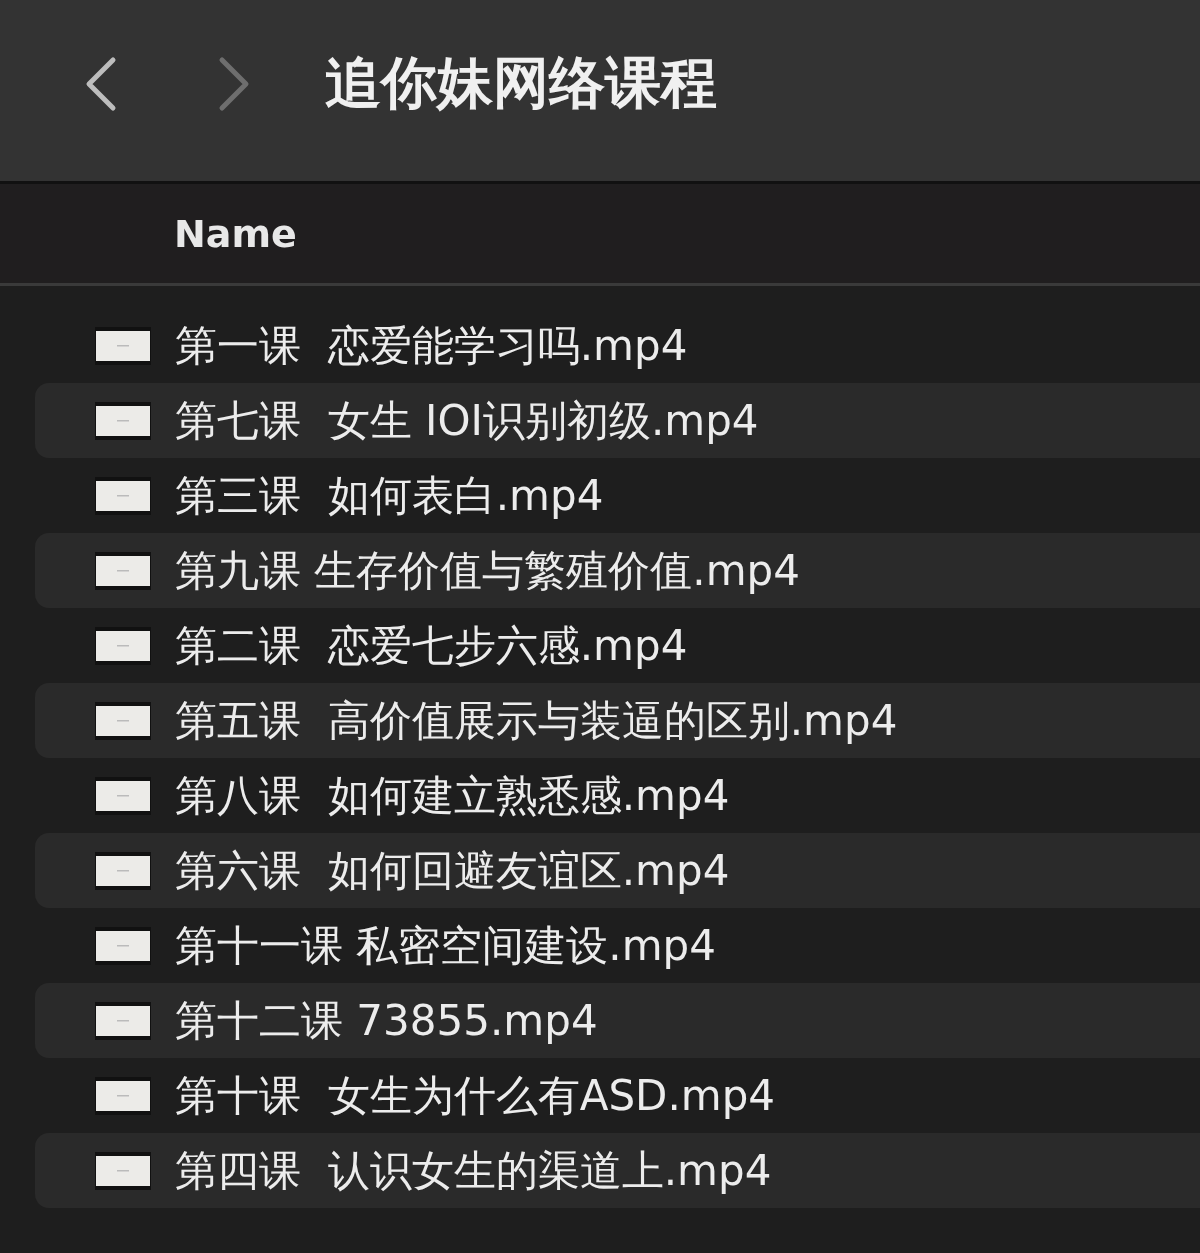 The width and height of the screenshot is (1200, 1253). I want to click on file-row: 第七课 女生 IOI识别初级.mp4, so click(617, 420).